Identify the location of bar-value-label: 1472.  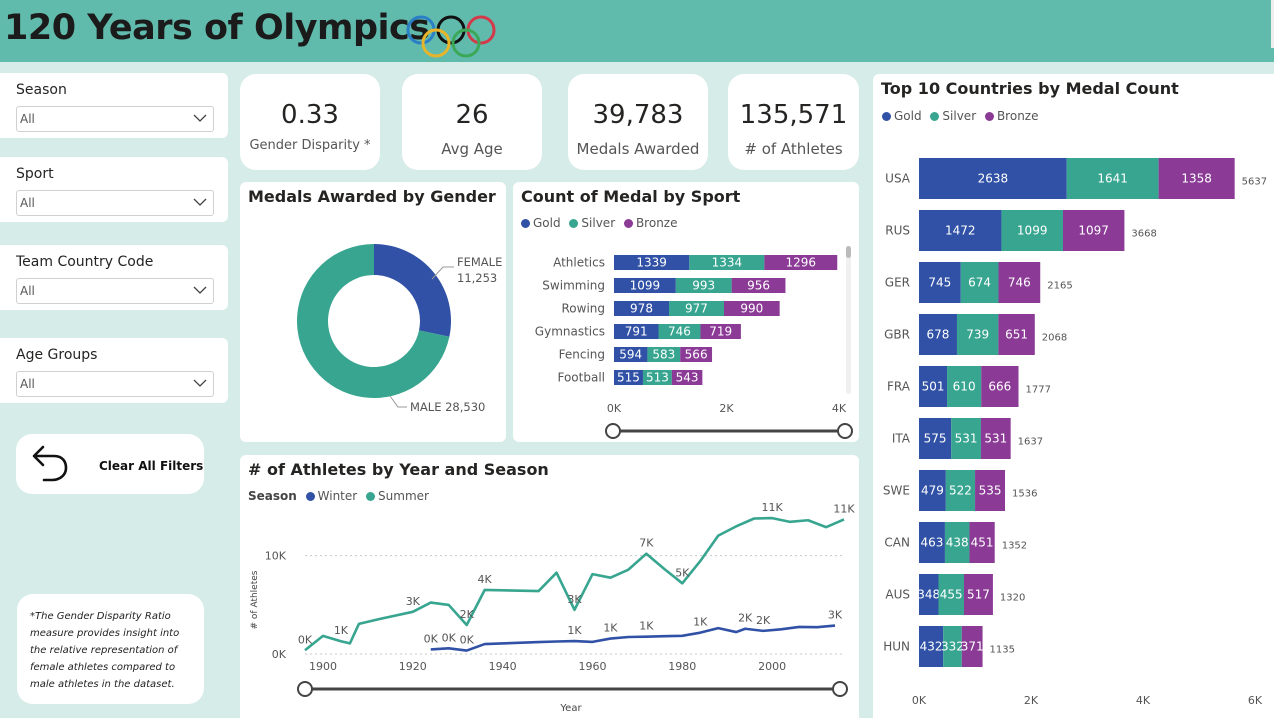
(960, 231).